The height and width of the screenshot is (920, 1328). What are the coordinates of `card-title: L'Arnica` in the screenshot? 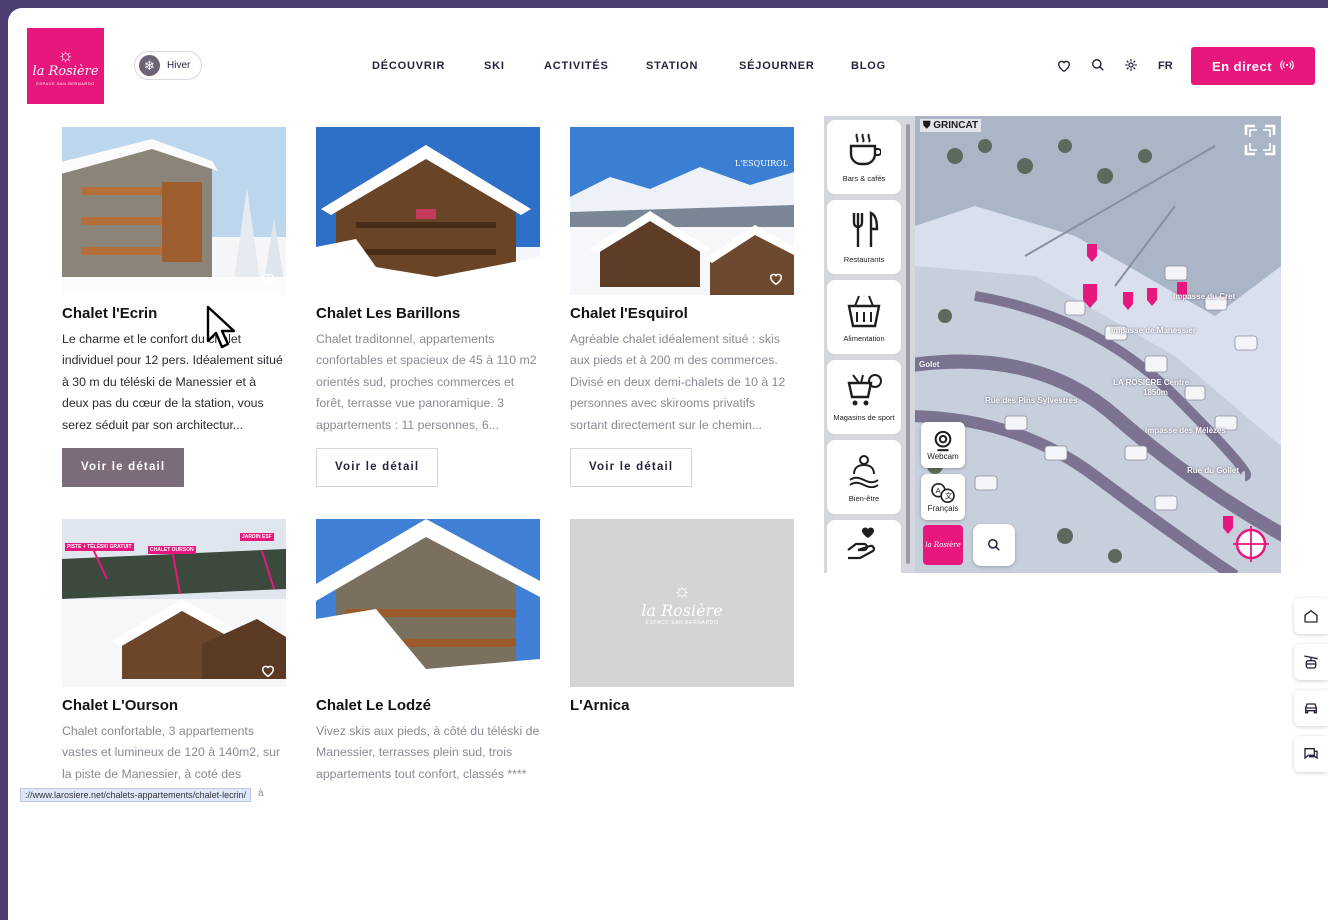 It's located at (682, 705).